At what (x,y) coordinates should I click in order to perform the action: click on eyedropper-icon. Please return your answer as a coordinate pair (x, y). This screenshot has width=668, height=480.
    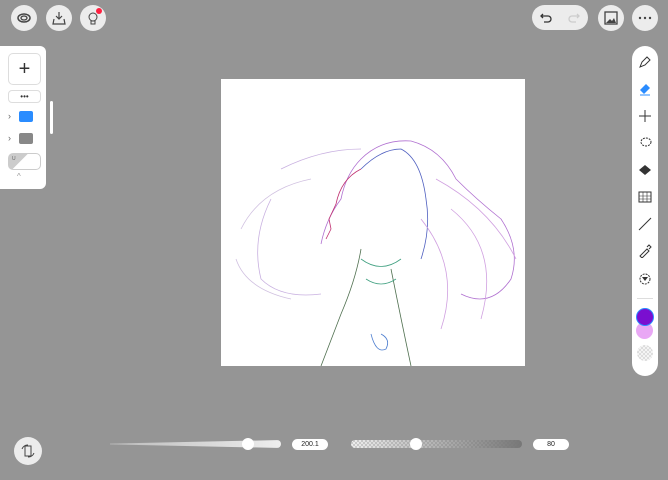
    Looking at the image, I should click on (645, 251).